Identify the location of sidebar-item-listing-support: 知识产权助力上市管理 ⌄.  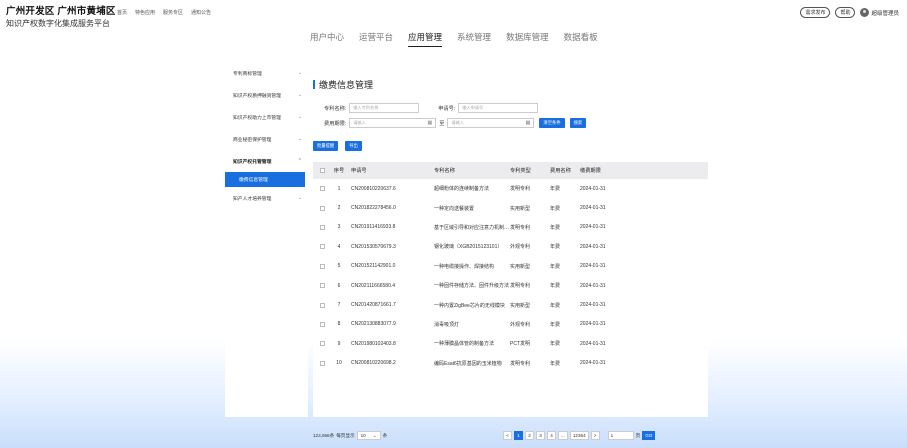
(266, 117).